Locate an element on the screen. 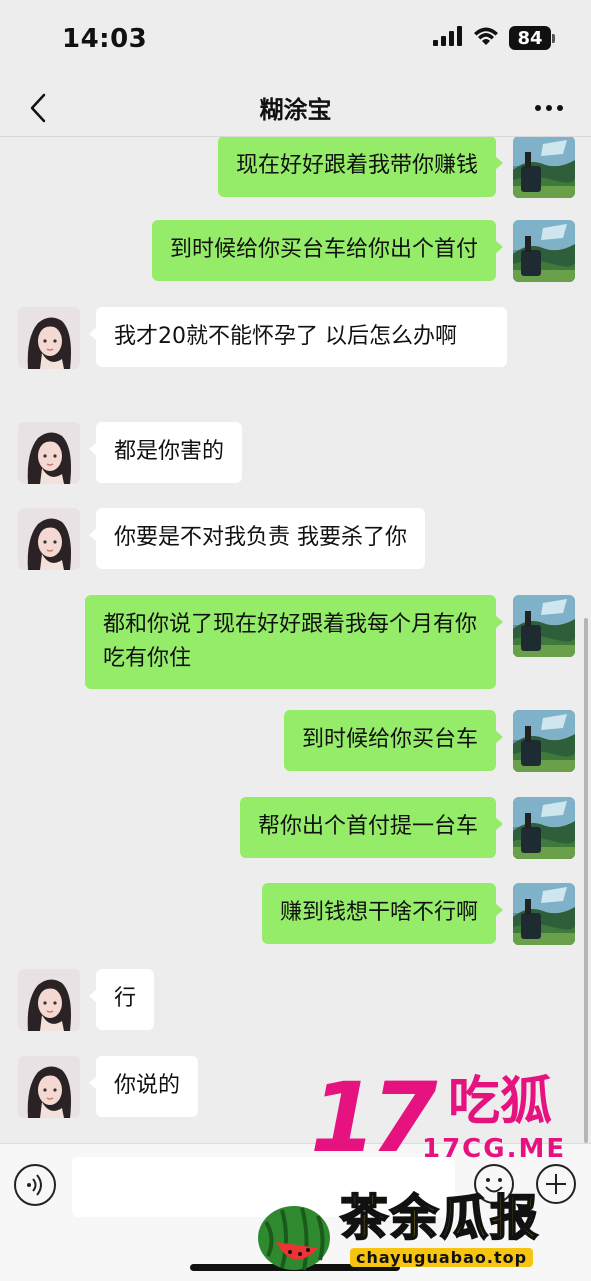 The height and width of the screenshot is (1281, 591). message-bubble: 都是你害的 is located at coordinates (165, 452).